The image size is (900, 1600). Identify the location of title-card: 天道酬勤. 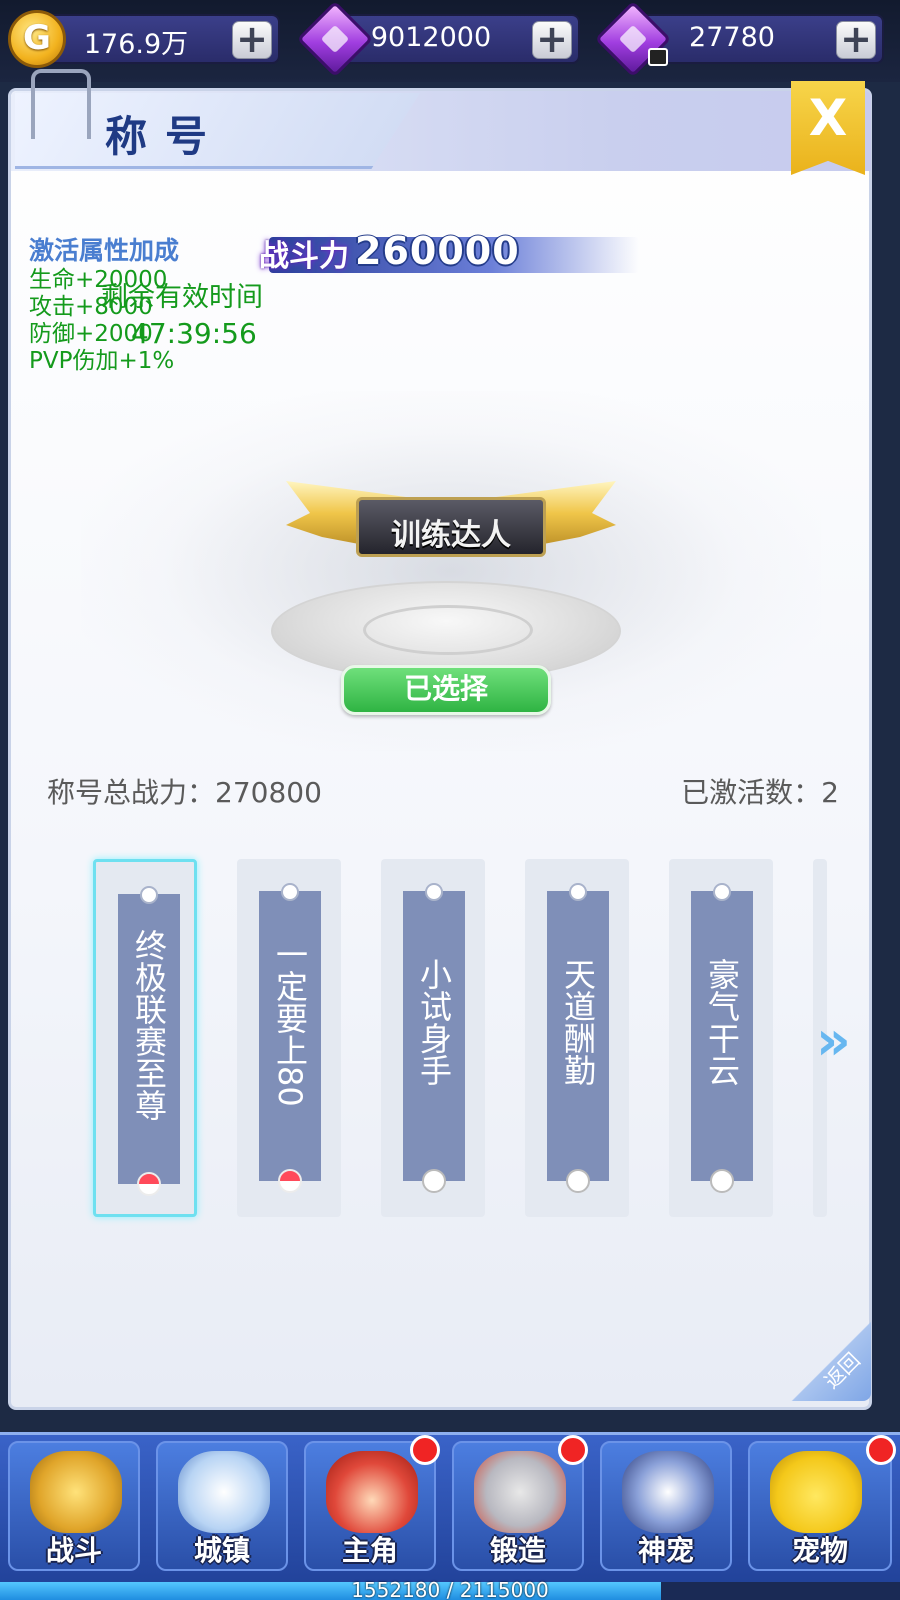
(577, 1038).